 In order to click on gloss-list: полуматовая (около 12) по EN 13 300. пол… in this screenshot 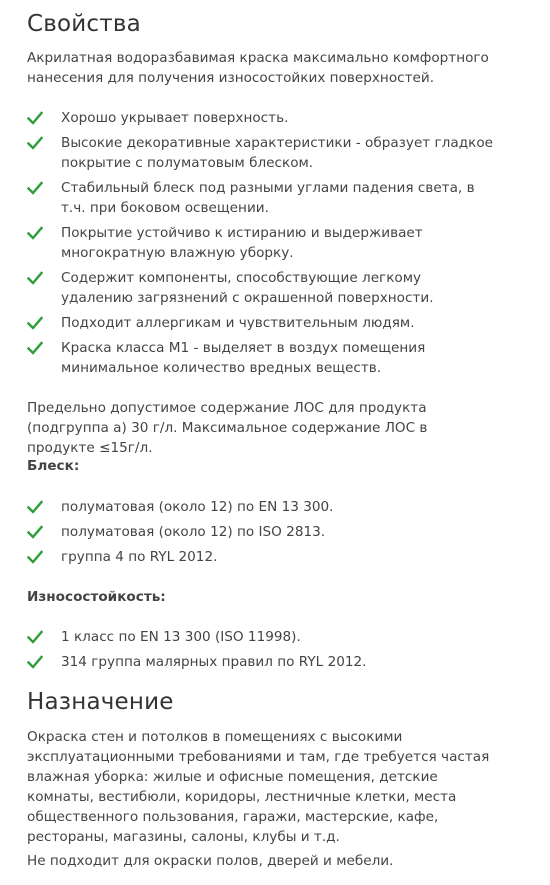, I will do `click(262, 534)`.